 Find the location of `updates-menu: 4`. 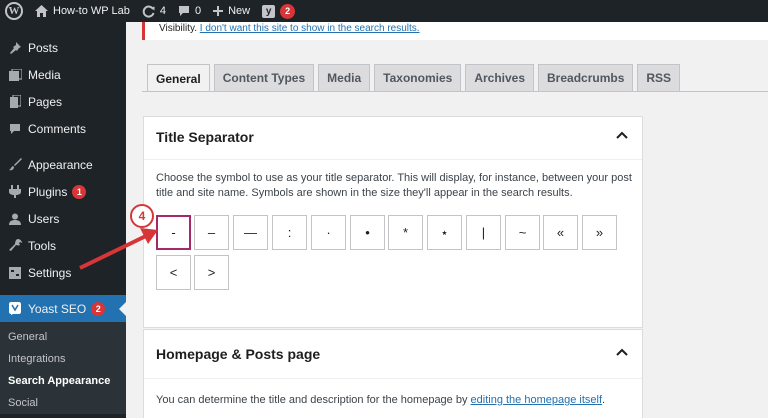

updates-menu: 4 is located at coordinates (154, 11).